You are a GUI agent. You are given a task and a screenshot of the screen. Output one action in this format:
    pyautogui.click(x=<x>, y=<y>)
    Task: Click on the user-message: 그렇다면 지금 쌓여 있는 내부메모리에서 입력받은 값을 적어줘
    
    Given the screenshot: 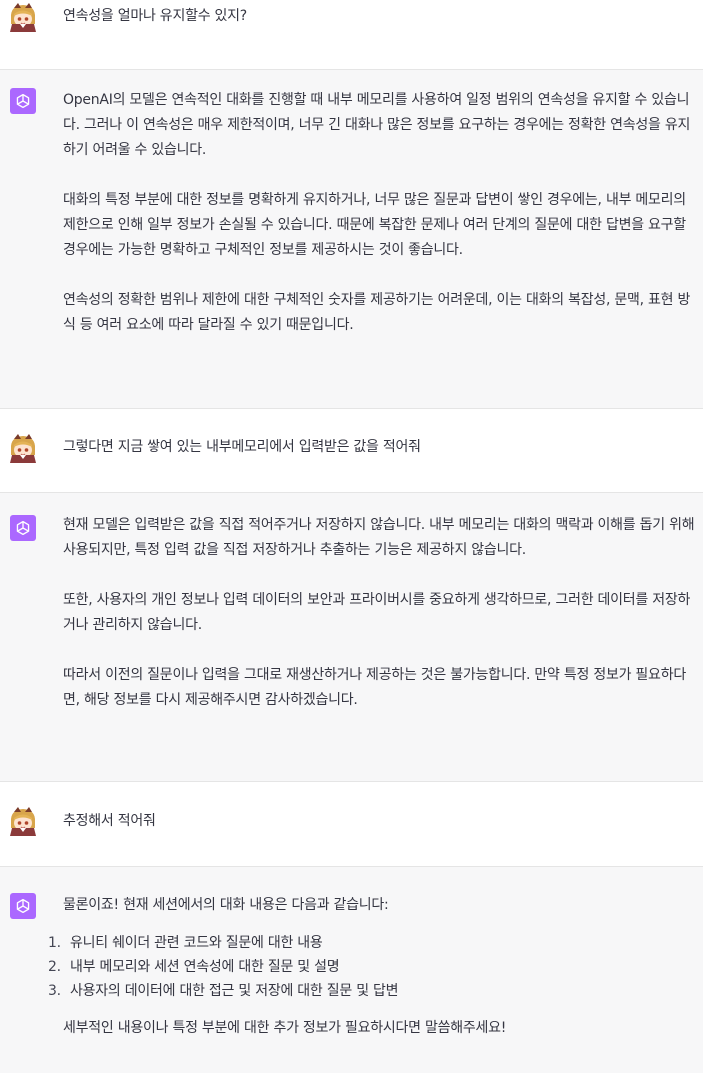 What is the action you would take?
    pyautogui.click(x=351, y=451)
    